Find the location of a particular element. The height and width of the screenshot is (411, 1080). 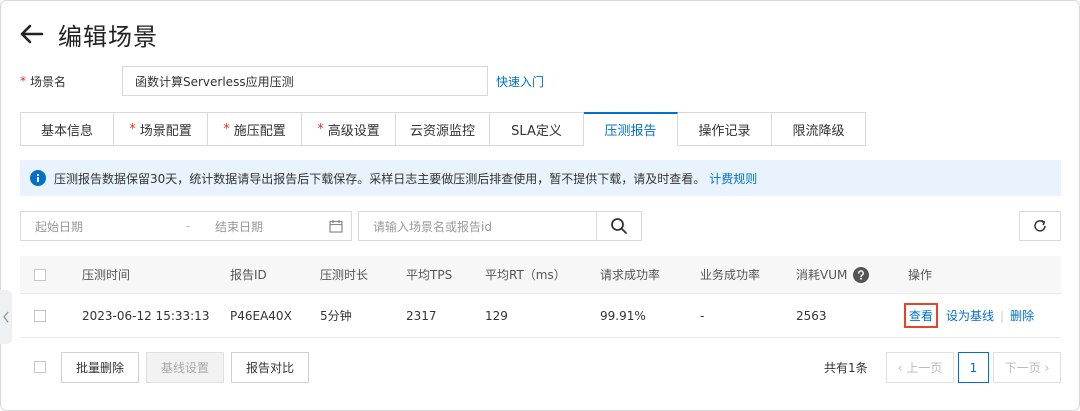

tab-operation-log: 操作记录 is located at coordinates (725, 129).